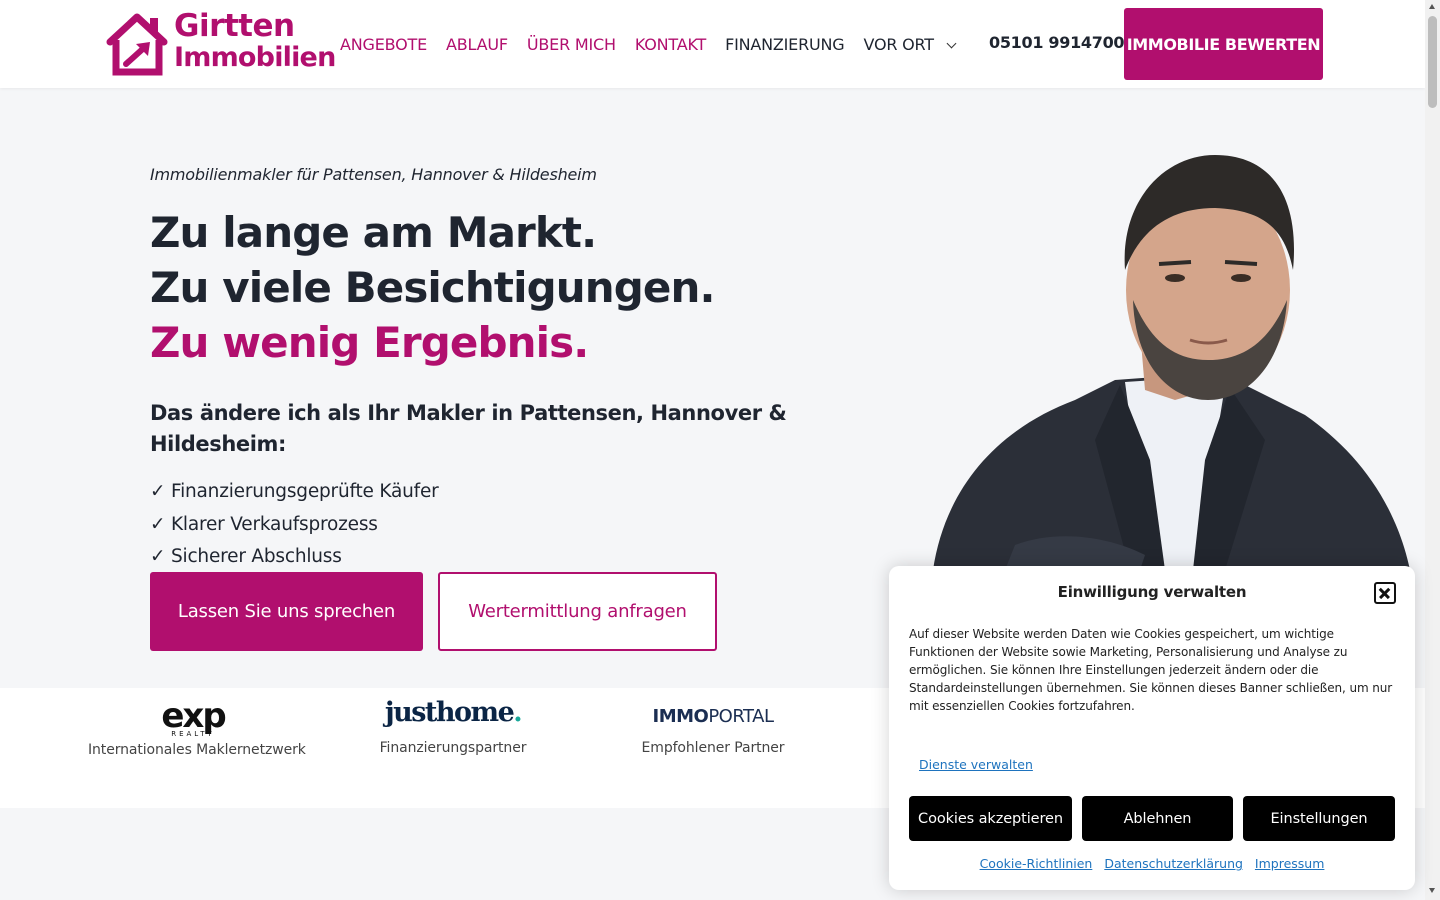 This screenshot has height=900, width=1440. I want to click on benefit-item: ✓ Klarer Verkaufsprozess, so click(264, 524).